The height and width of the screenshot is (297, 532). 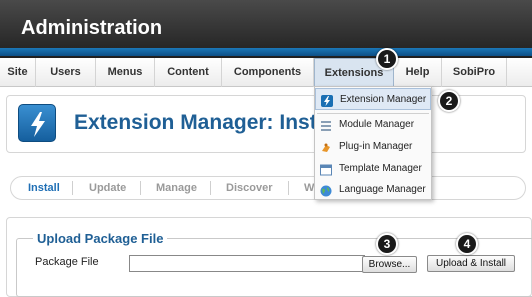 What do you see at coordinates (66, 72) in the screenshot?
I see `menu-users: Users` at bounding box center [66, 72].